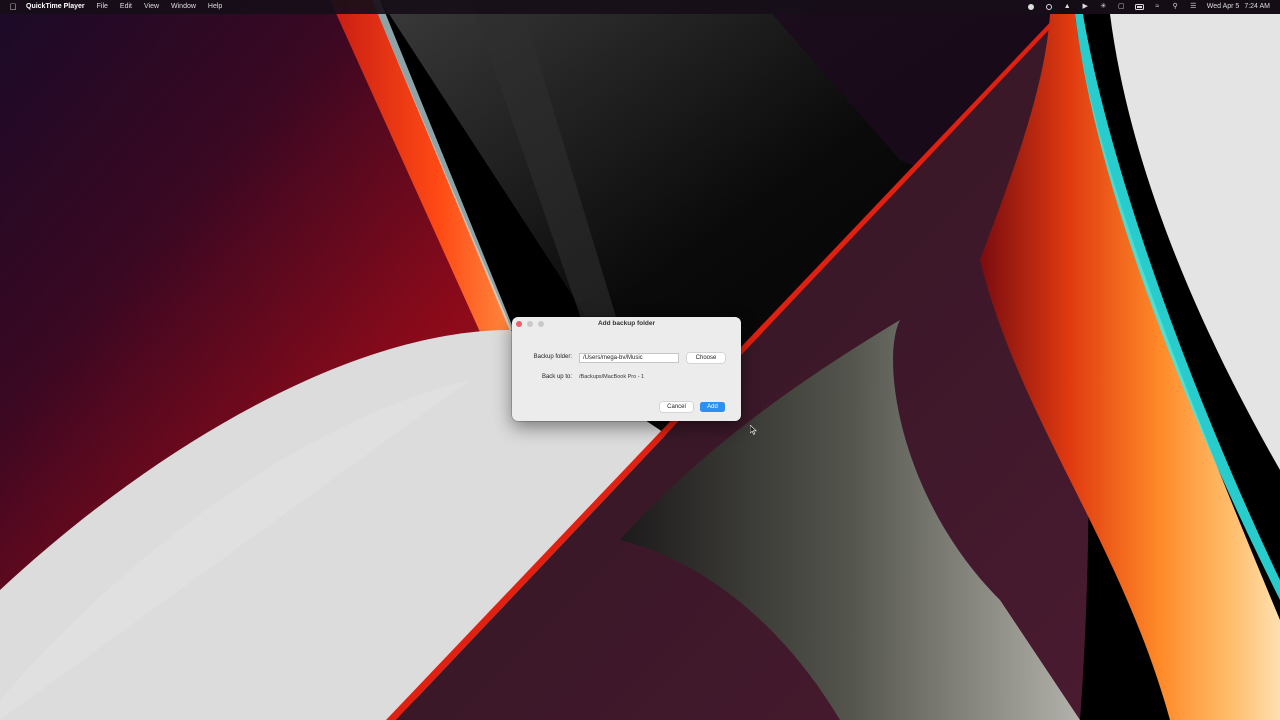  I want to click on menu-file: File, so click(102, 7).